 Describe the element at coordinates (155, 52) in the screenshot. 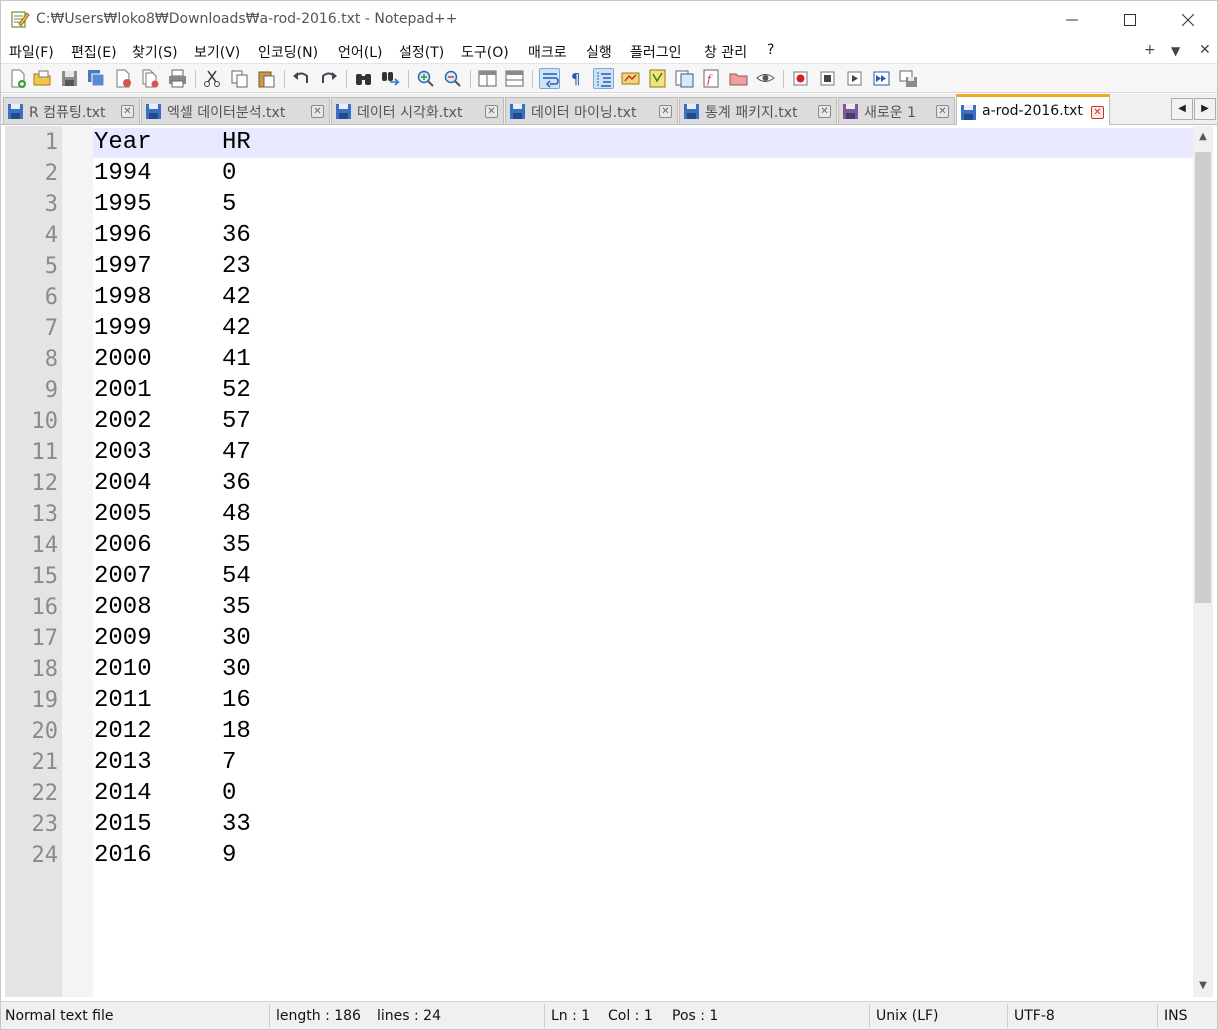

I see `menu-search: 찾기(S)` at that location.